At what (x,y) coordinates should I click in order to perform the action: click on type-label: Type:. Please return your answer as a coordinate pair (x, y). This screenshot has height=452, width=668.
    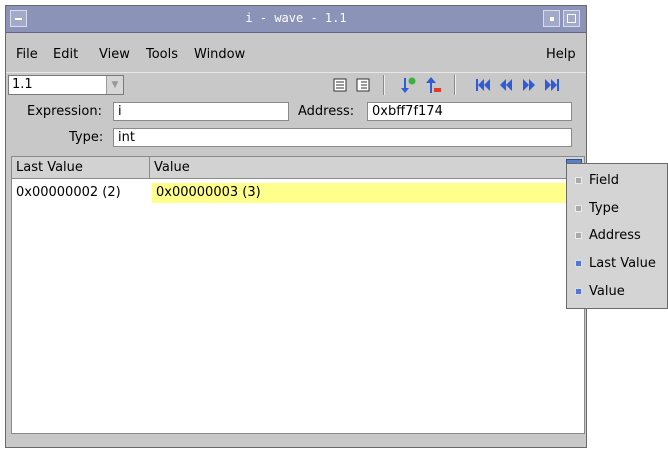
    Looking at the image, I should click on (86, 137).